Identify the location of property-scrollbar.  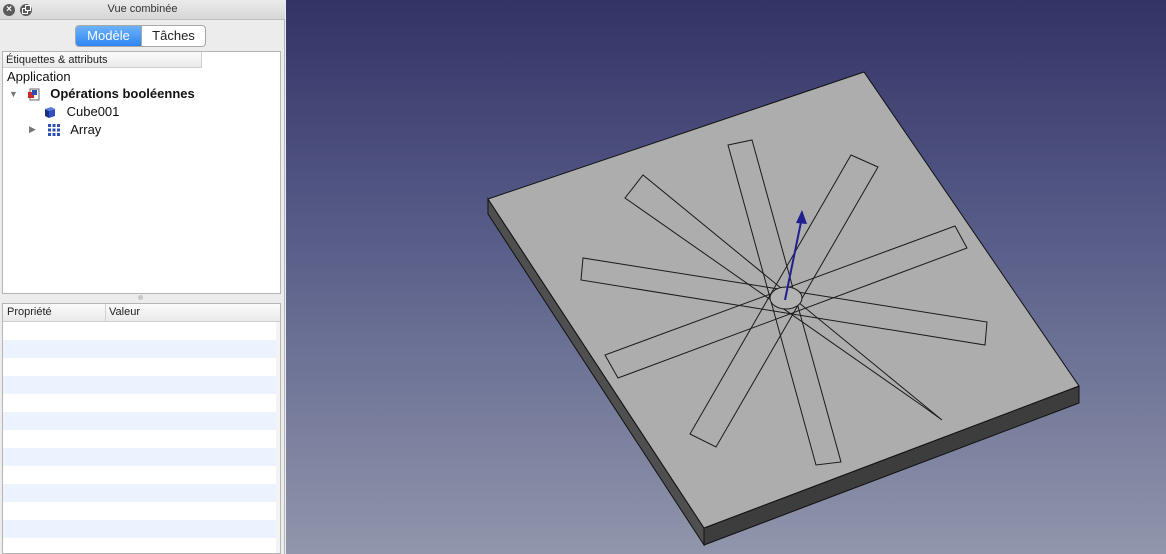
(278, 437).